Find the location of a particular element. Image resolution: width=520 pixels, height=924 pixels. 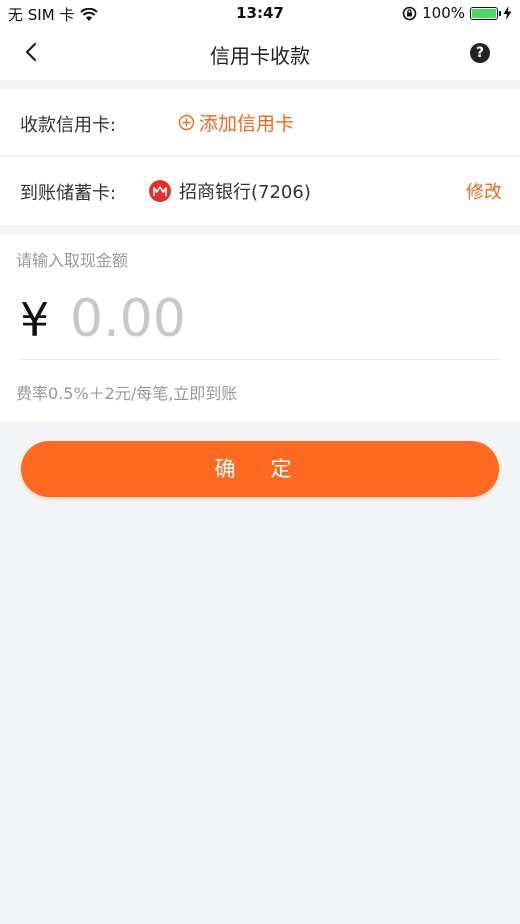

battery-icon is located at coordinates (485, 13).